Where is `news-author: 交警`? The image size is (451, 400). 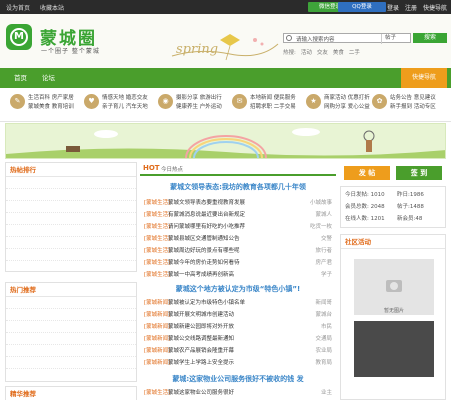 news-author: 交警 is located at coordinates (317, 239).